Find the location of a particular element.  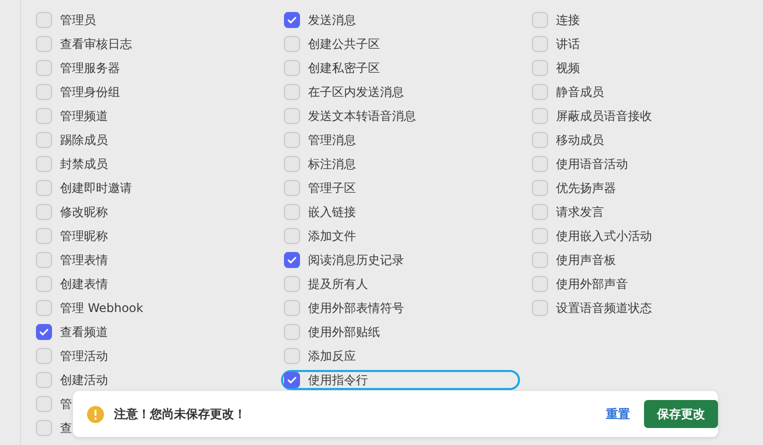

permission-label: 讲话 is located at coordinates (568, 44).